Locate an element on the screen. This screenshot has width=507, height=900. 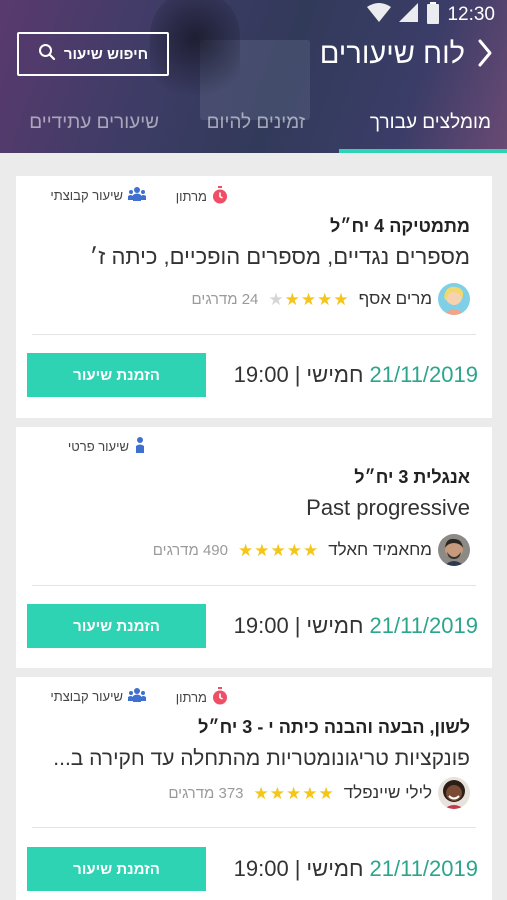
wifi-icon is located at coordinates (379, 15).